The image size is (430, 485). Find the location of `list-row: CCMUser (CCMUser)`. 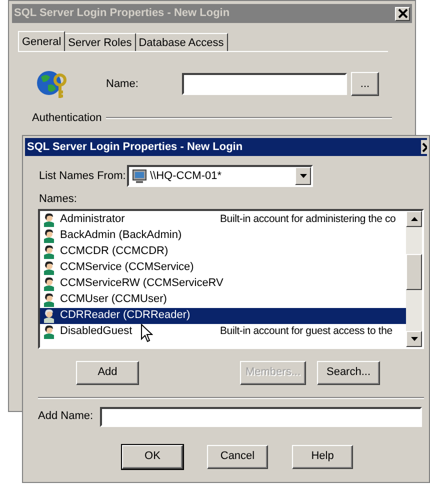

list-row: CCMUser (CCMUser) is located at coordinates (223, 300).